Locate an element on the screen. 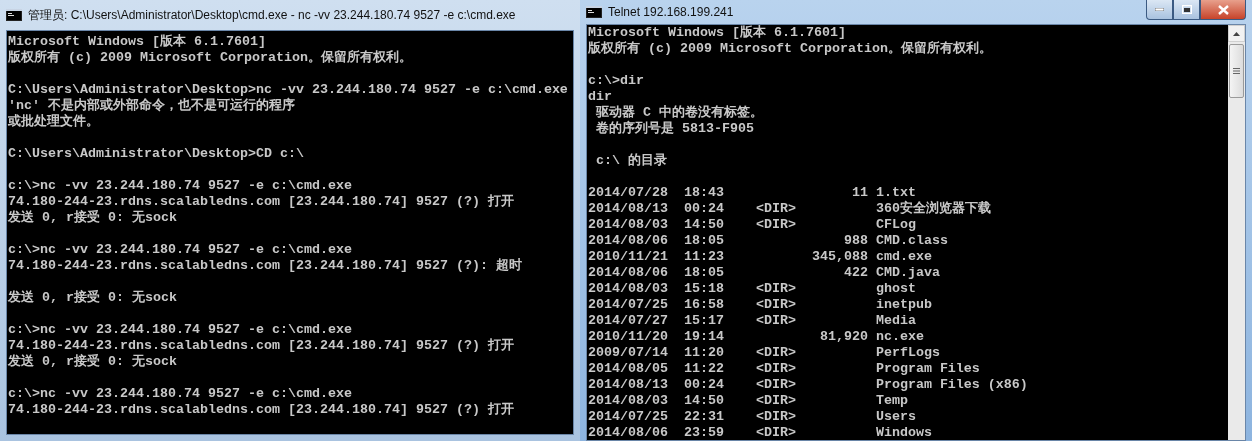 This screenshot has width=1252, height=441. console-line: 驱动器 C 中的卷没有标签。 is located at coordinates (679, 112).